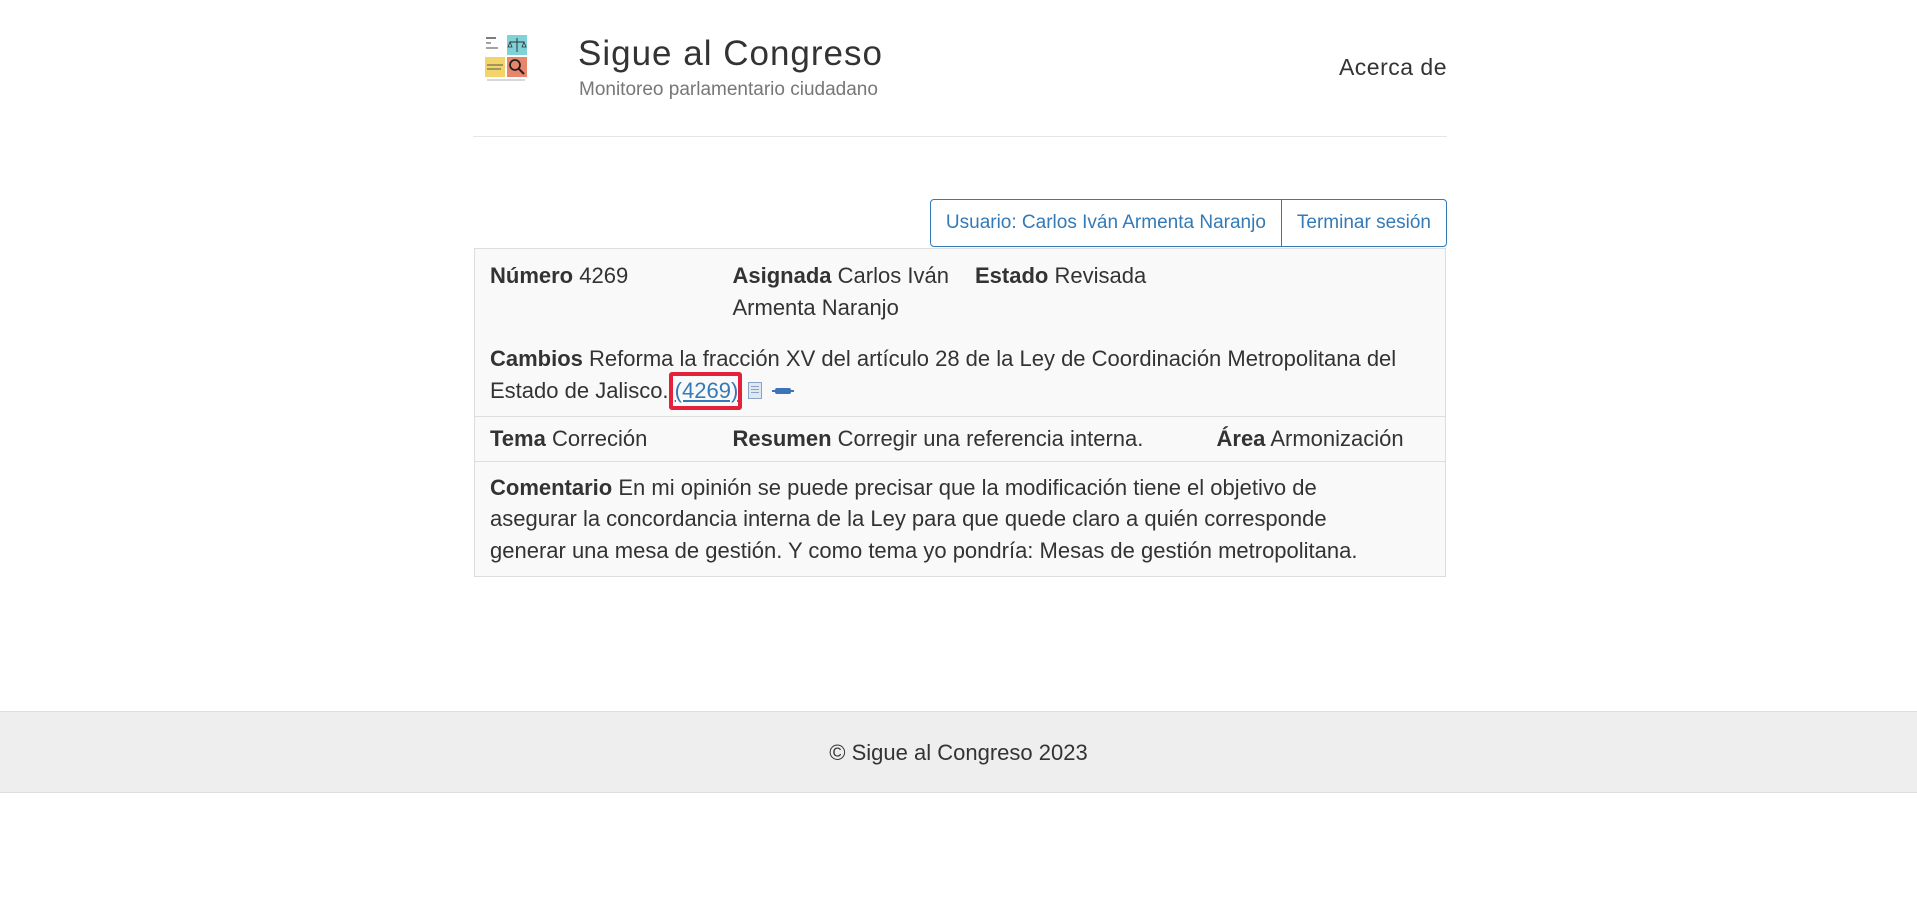  Describe the element at coordinates (1241, 438) in the screenshot. I see `area-label: Área` at that location.